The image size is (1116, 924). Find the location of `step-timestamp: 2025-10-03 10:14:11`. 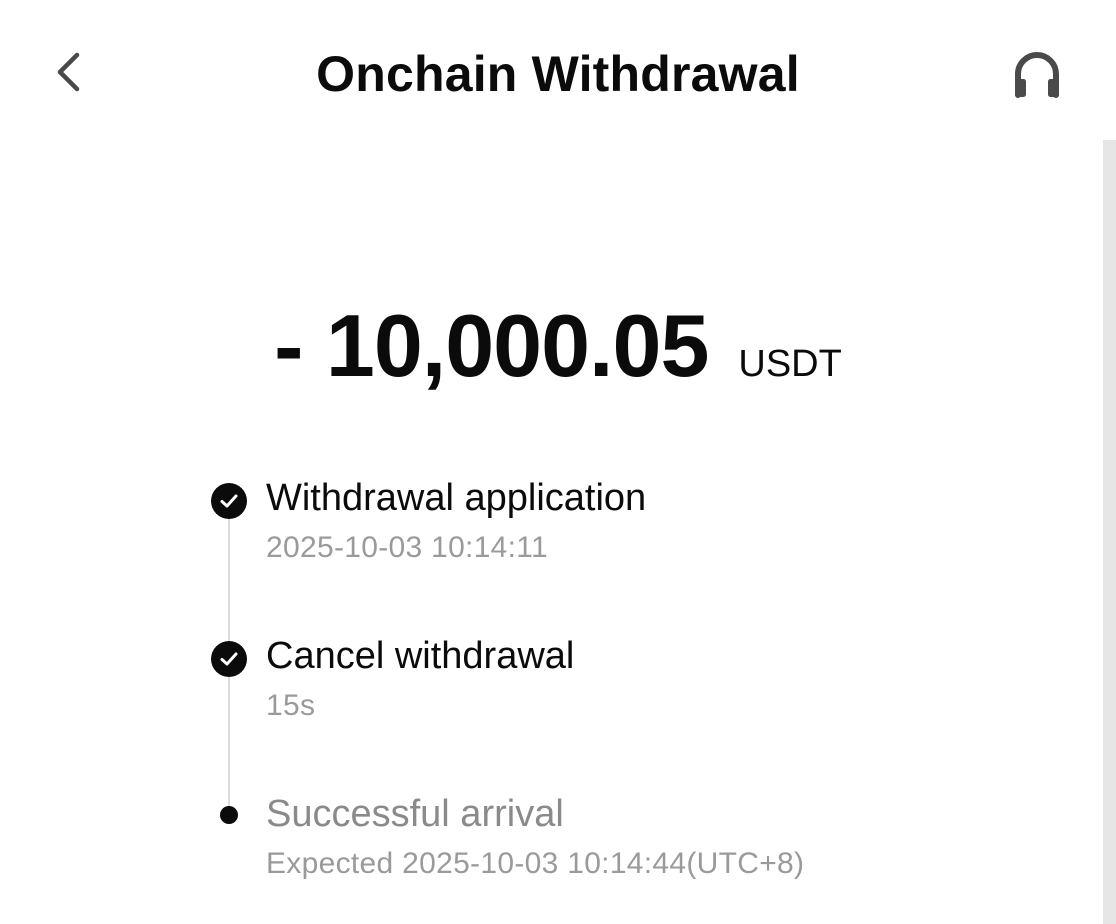

step-timestamp: 2025-10-03 10:14:11 is located at coordinates (407, 547).